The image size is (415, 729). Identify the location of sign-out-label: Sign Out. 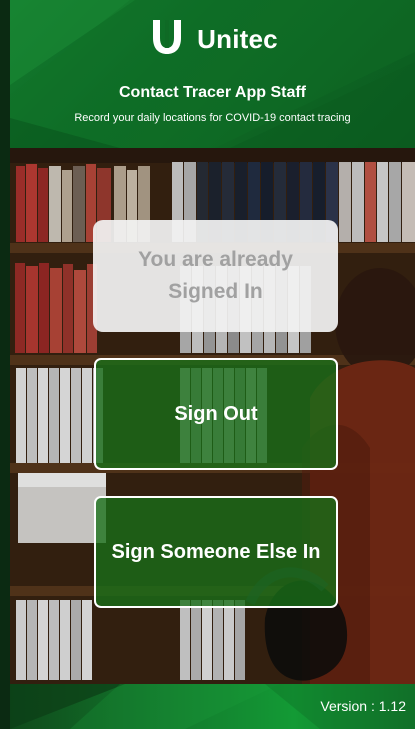
(216, 413).